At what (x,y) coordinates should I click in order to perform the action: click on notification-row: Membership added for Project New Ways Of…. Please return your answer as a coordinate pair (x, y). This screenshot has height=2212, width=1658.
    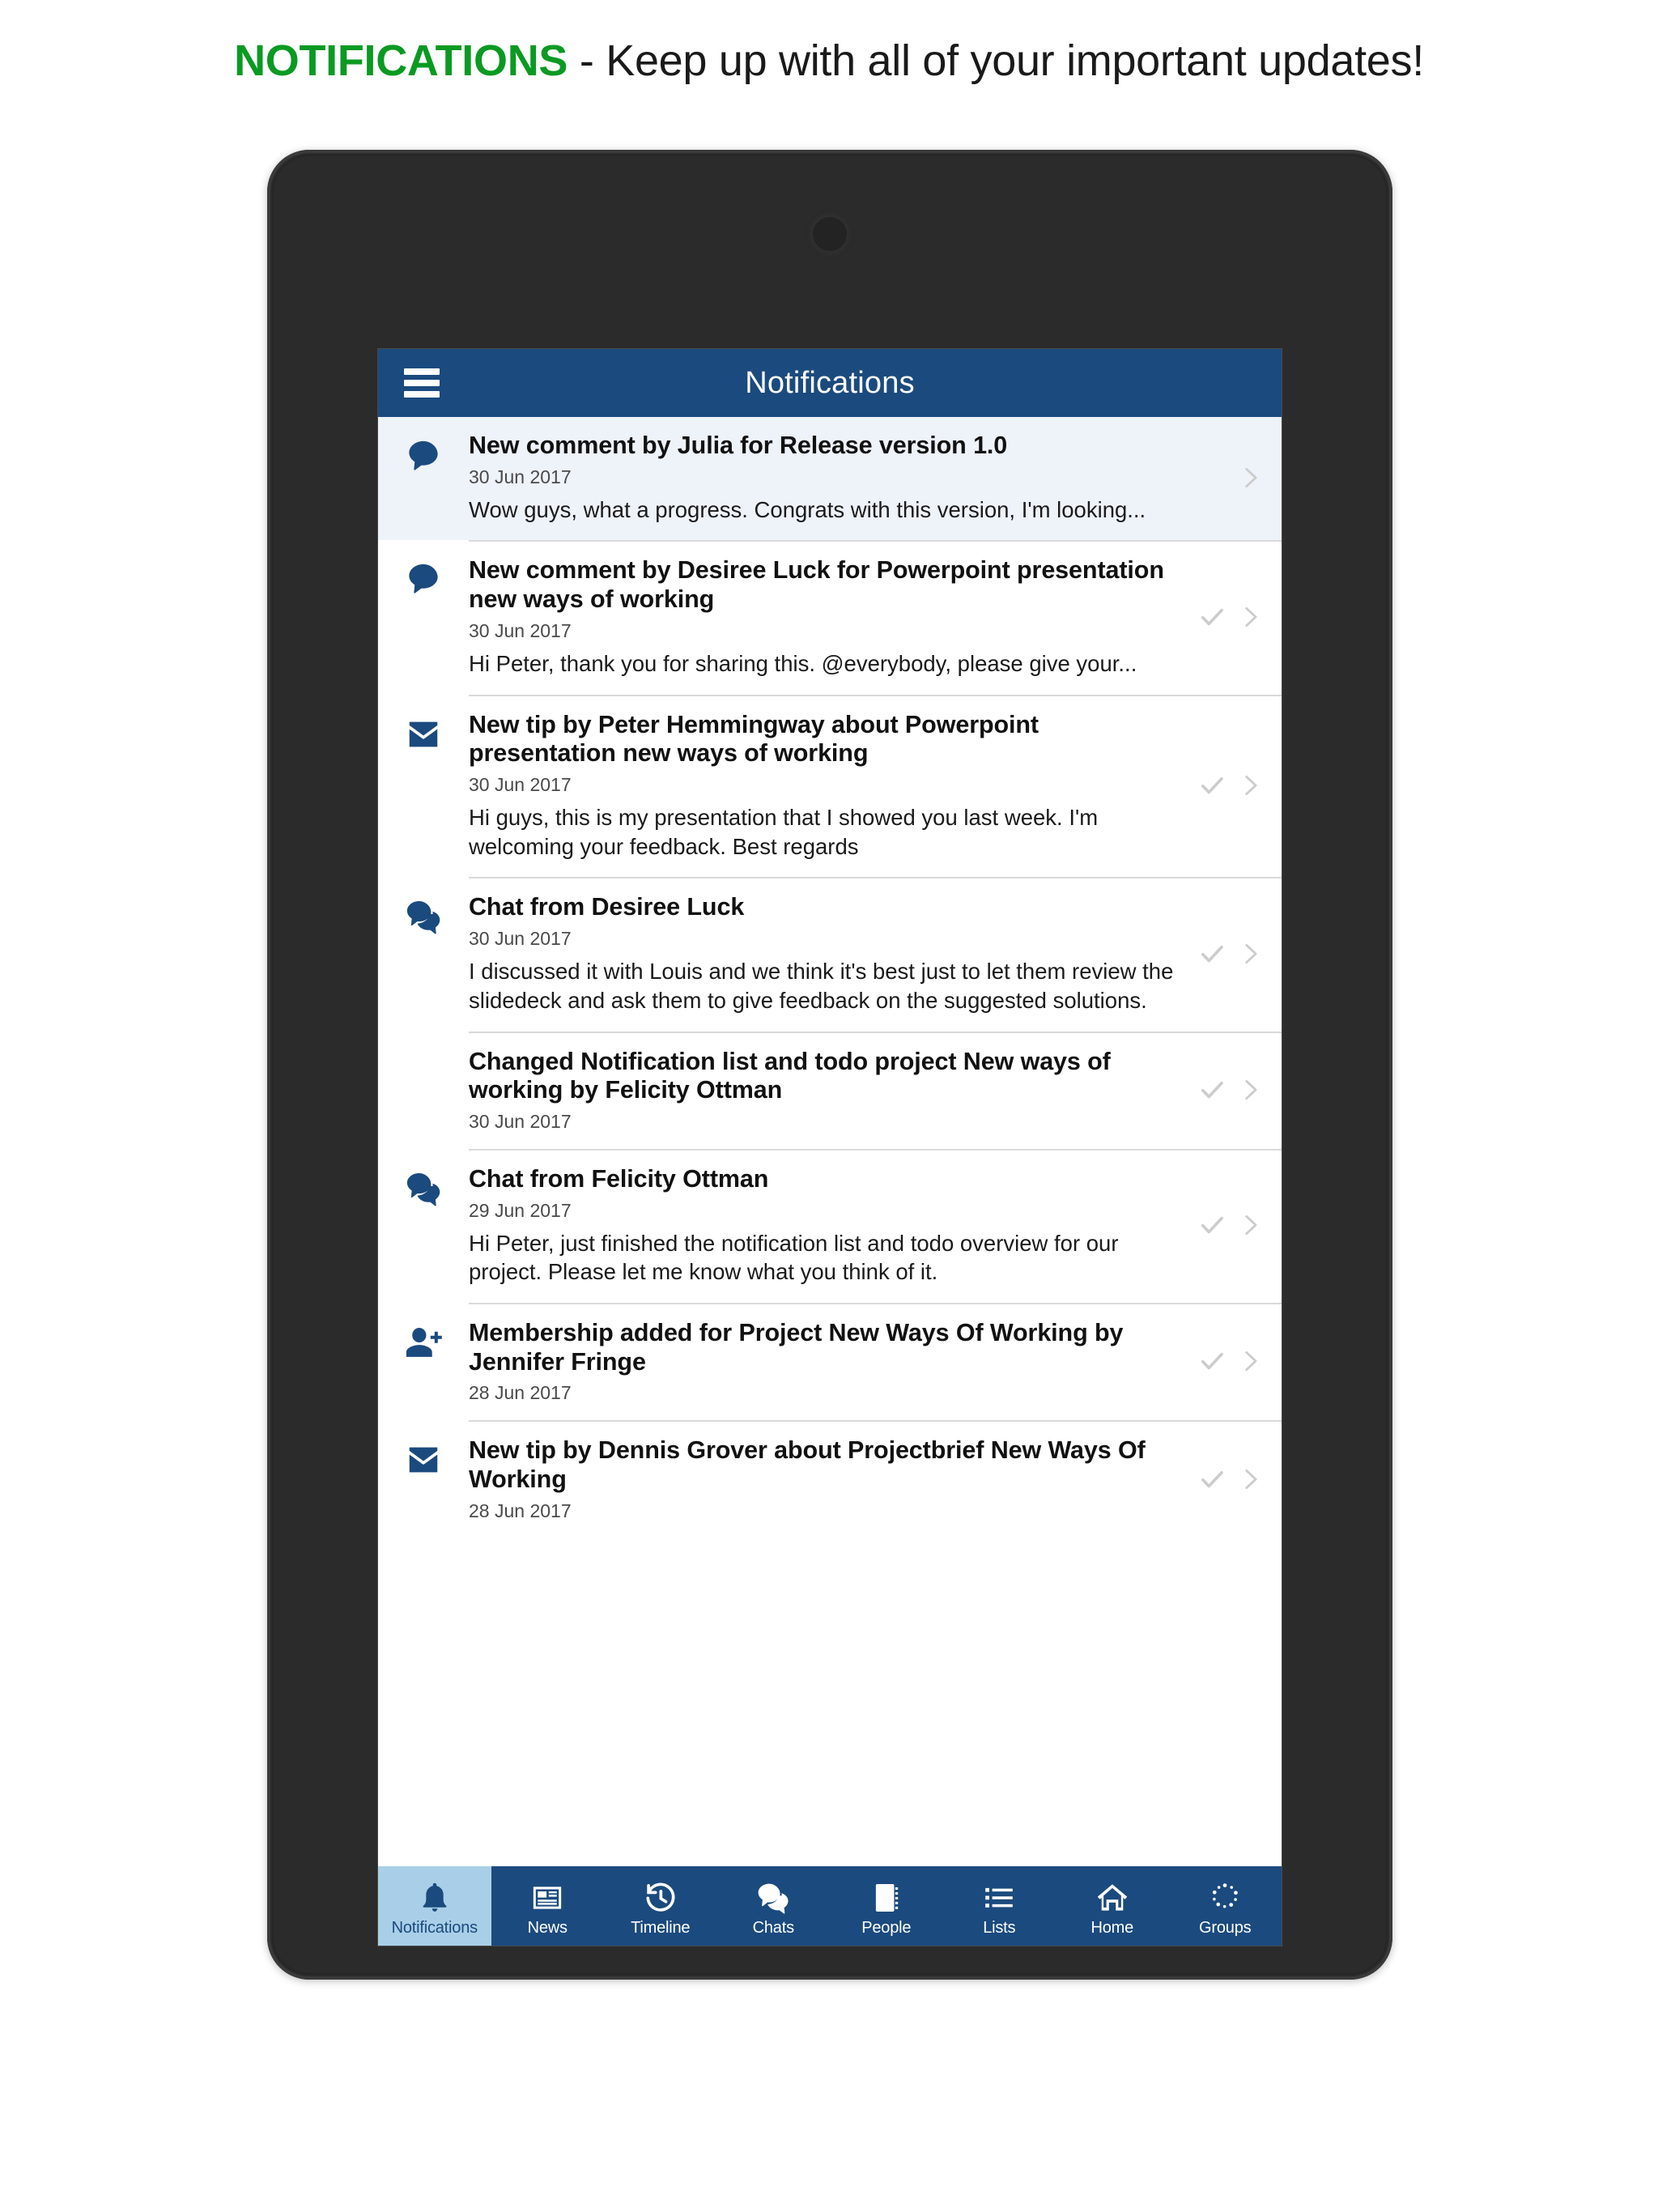
    Looking at the image, I should click on (830, 1362).